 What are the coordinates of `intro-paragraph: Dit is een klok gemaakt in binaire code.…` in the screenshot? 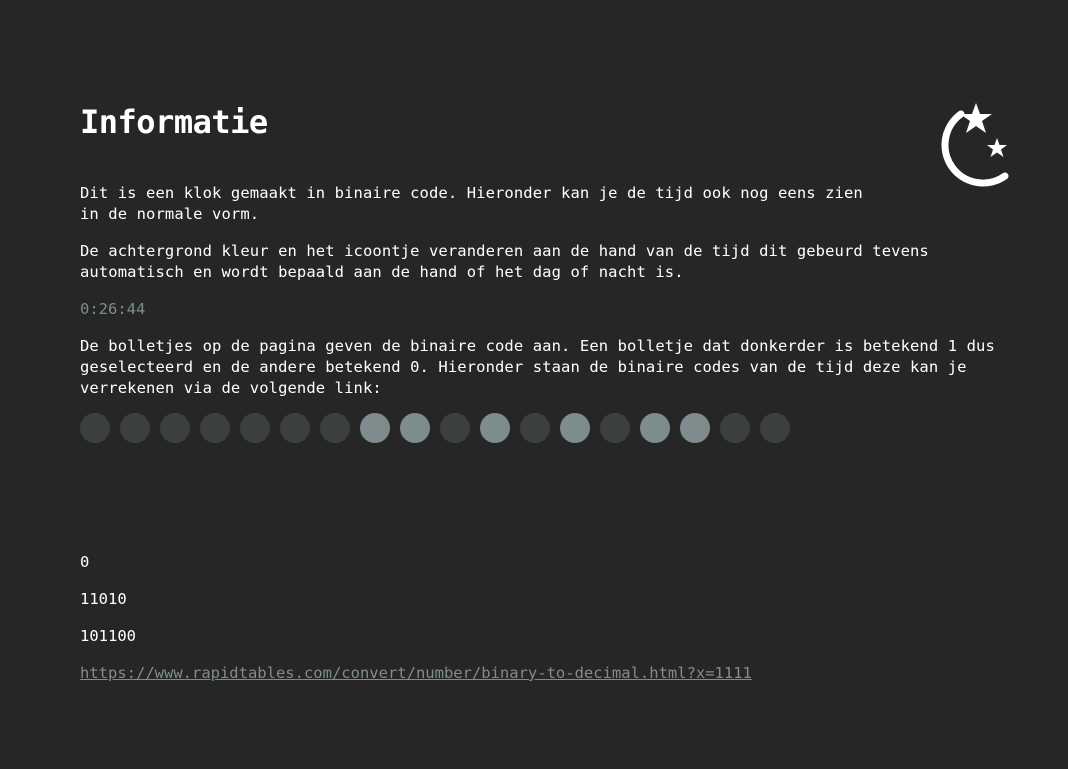 It's located at (471, 203).